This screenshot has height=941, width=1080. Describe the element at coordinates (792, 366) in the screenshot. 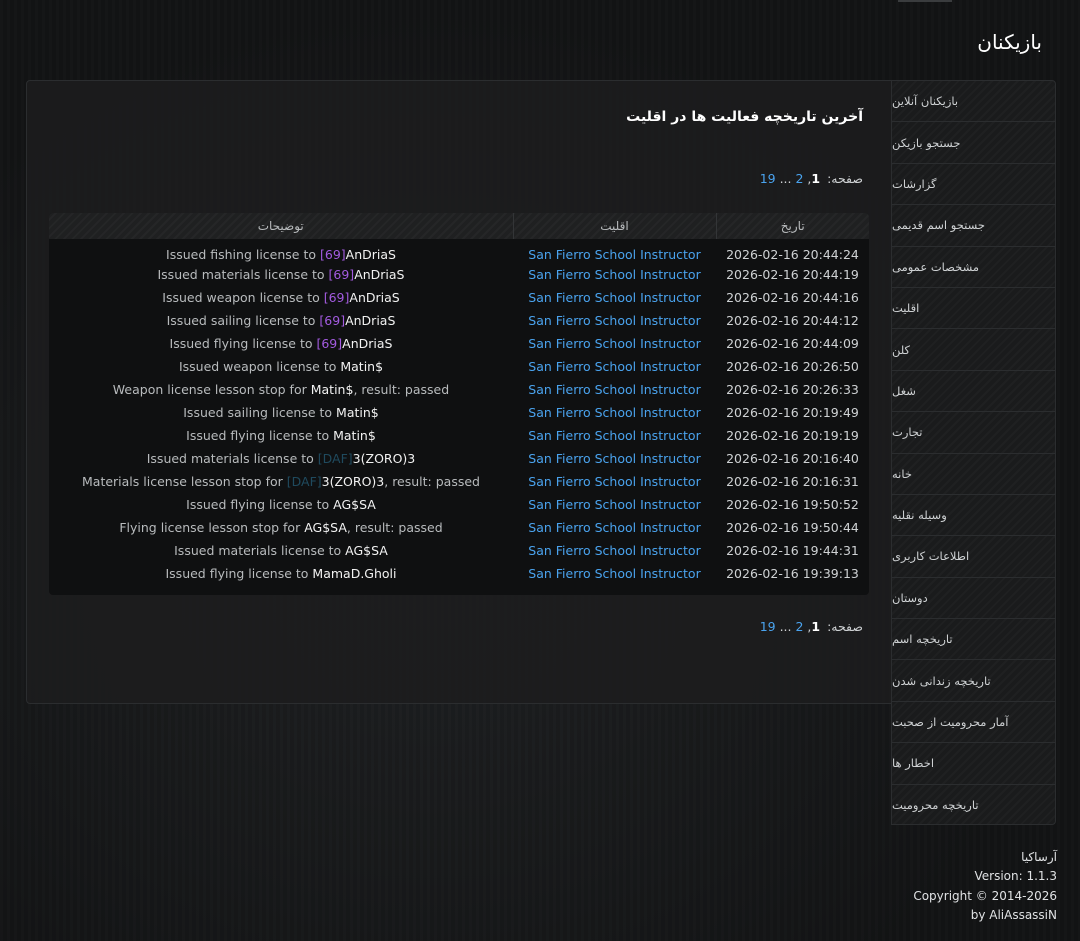

I see `cell-date: 2026-02-16 20:26:50` at that location.